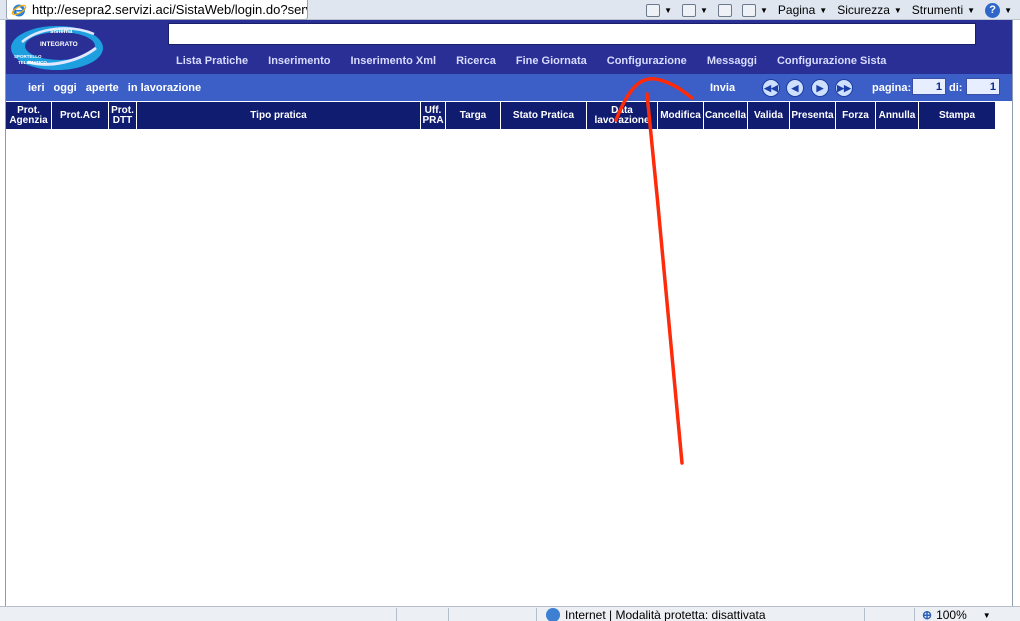 The width and height of the screenshot is (1020, 621). What do you see at coordinates (937, 10) in the screenshot?
I see `strumenti-menu-label: Strumenti` at bounding box center [937, 10].